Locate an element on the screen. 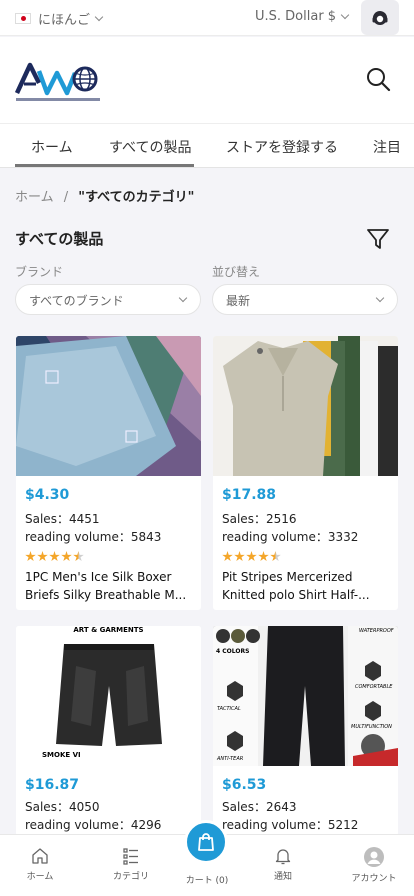 This screenshot has width=414, height=896. bottom-nav-cart-label: カート (0) is located at coordinates (207, 881).